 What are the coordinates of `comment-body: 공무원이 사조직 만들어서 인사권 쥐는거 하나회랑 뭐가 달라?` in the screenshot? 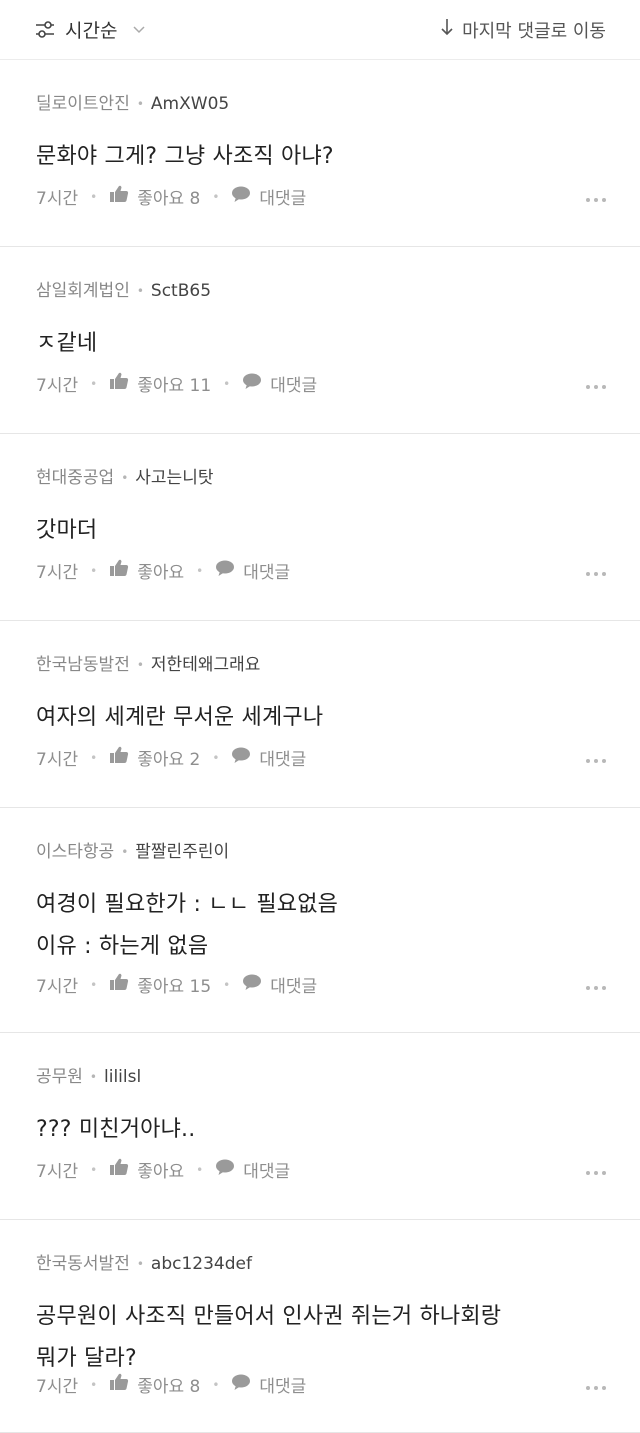 It's located at (323, 1338).